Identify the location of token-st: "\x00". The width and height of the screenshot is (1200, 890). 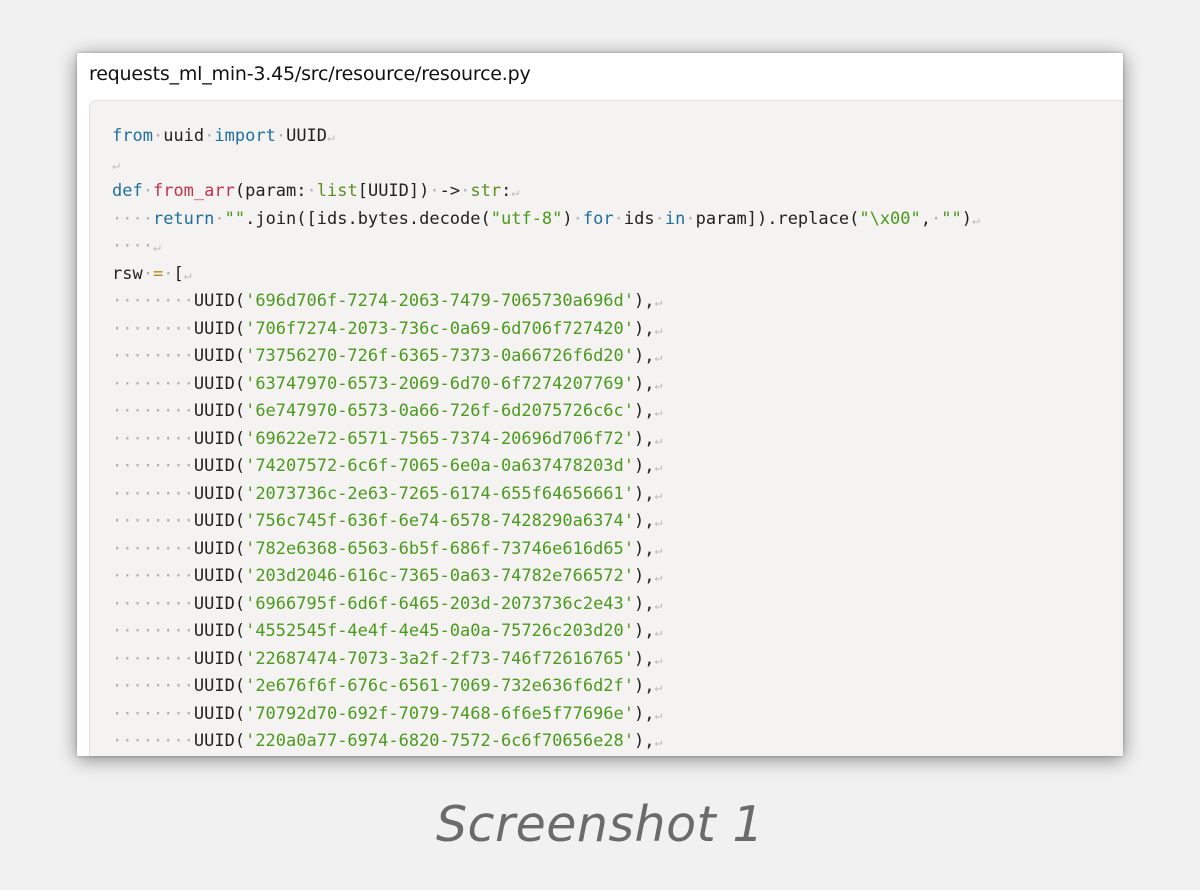
(890, 218).